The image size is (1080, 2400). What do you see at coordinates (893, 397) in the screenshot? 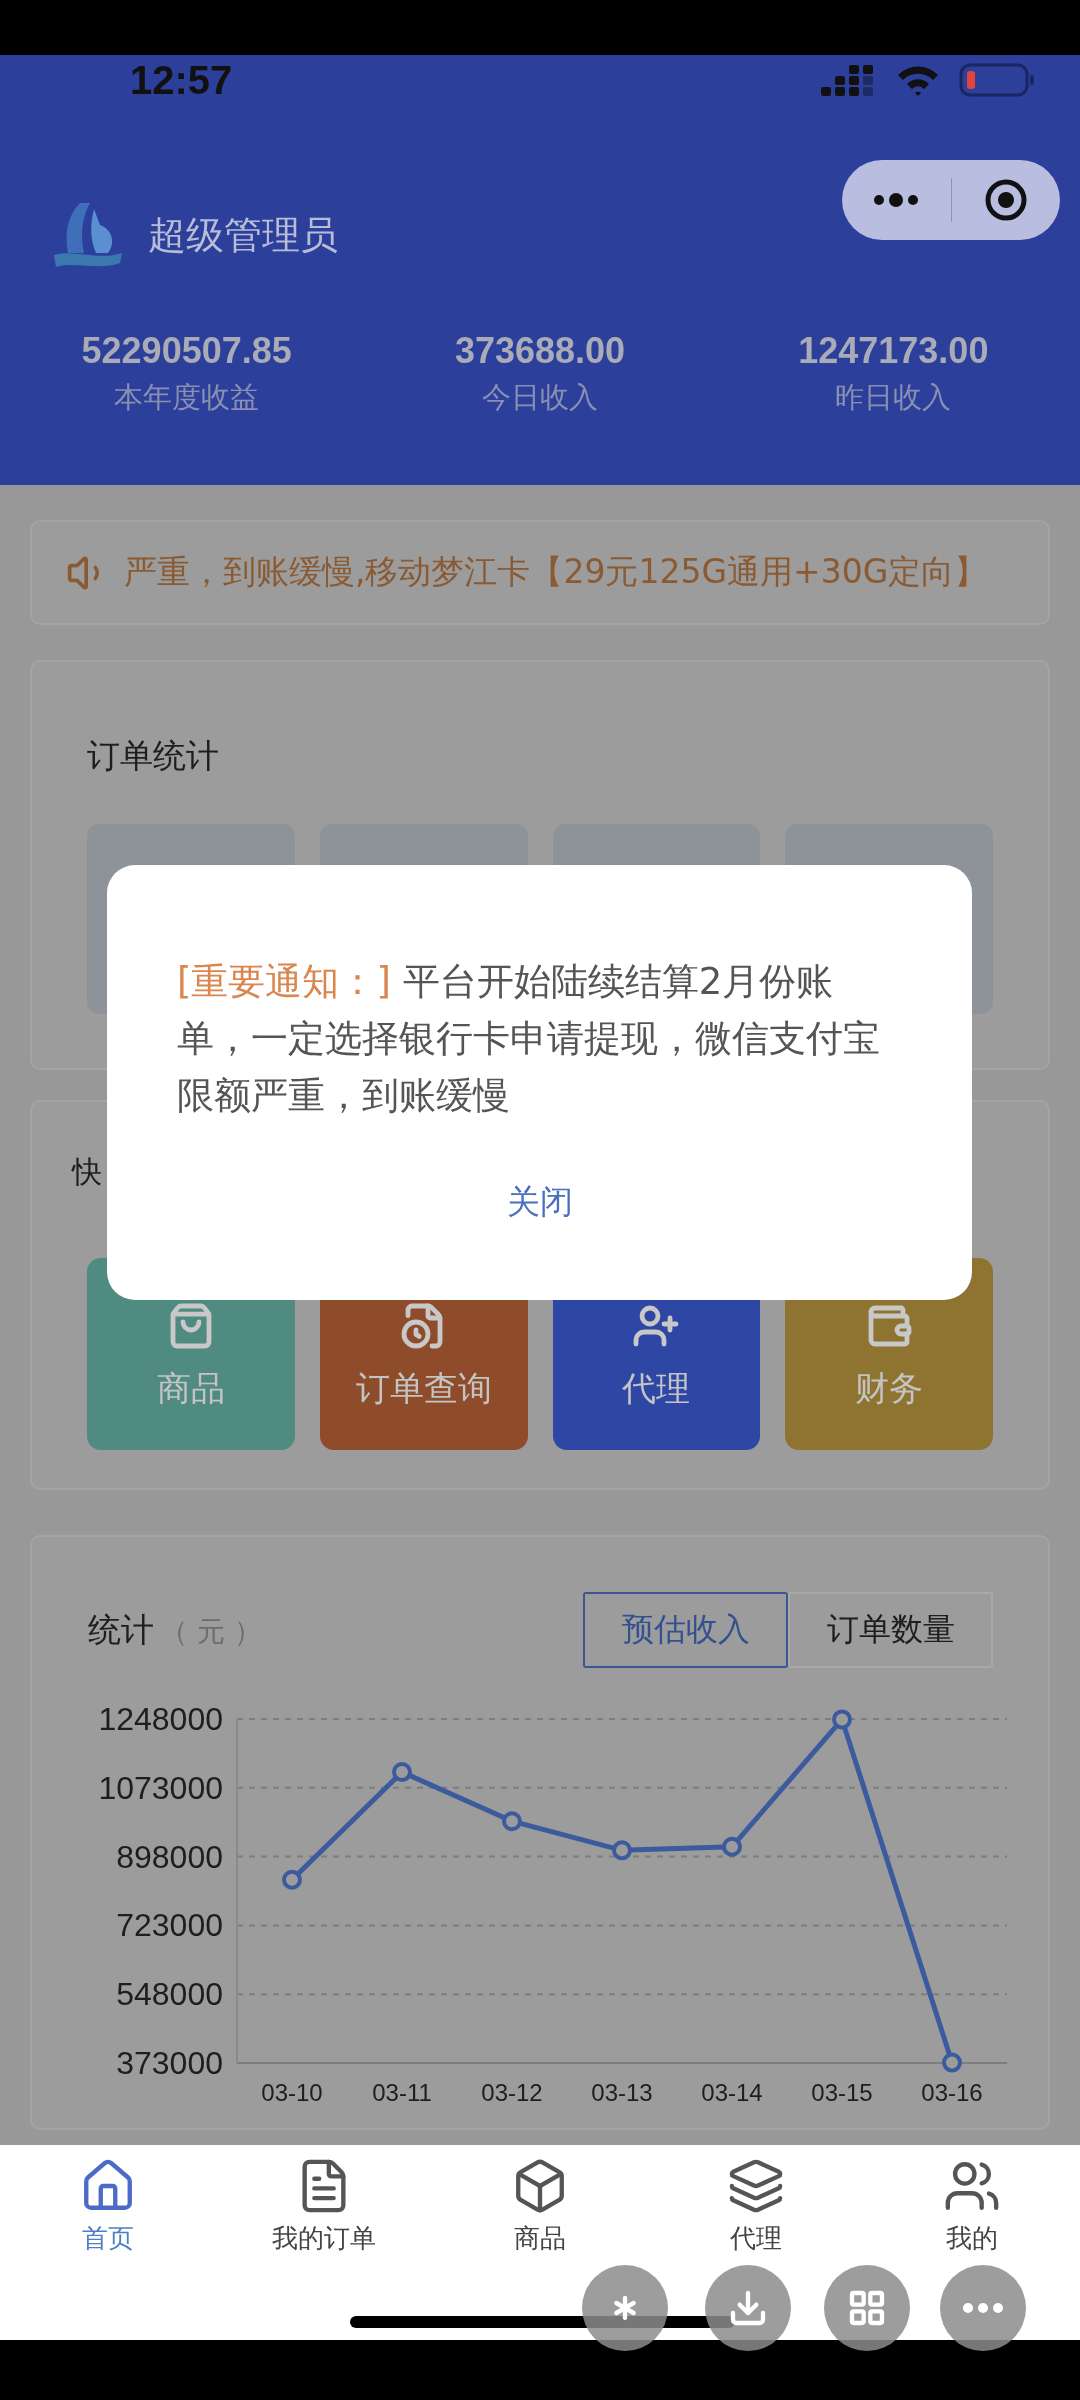
I see `stat-label: 昨日收入` at bounding box center [893, 397].